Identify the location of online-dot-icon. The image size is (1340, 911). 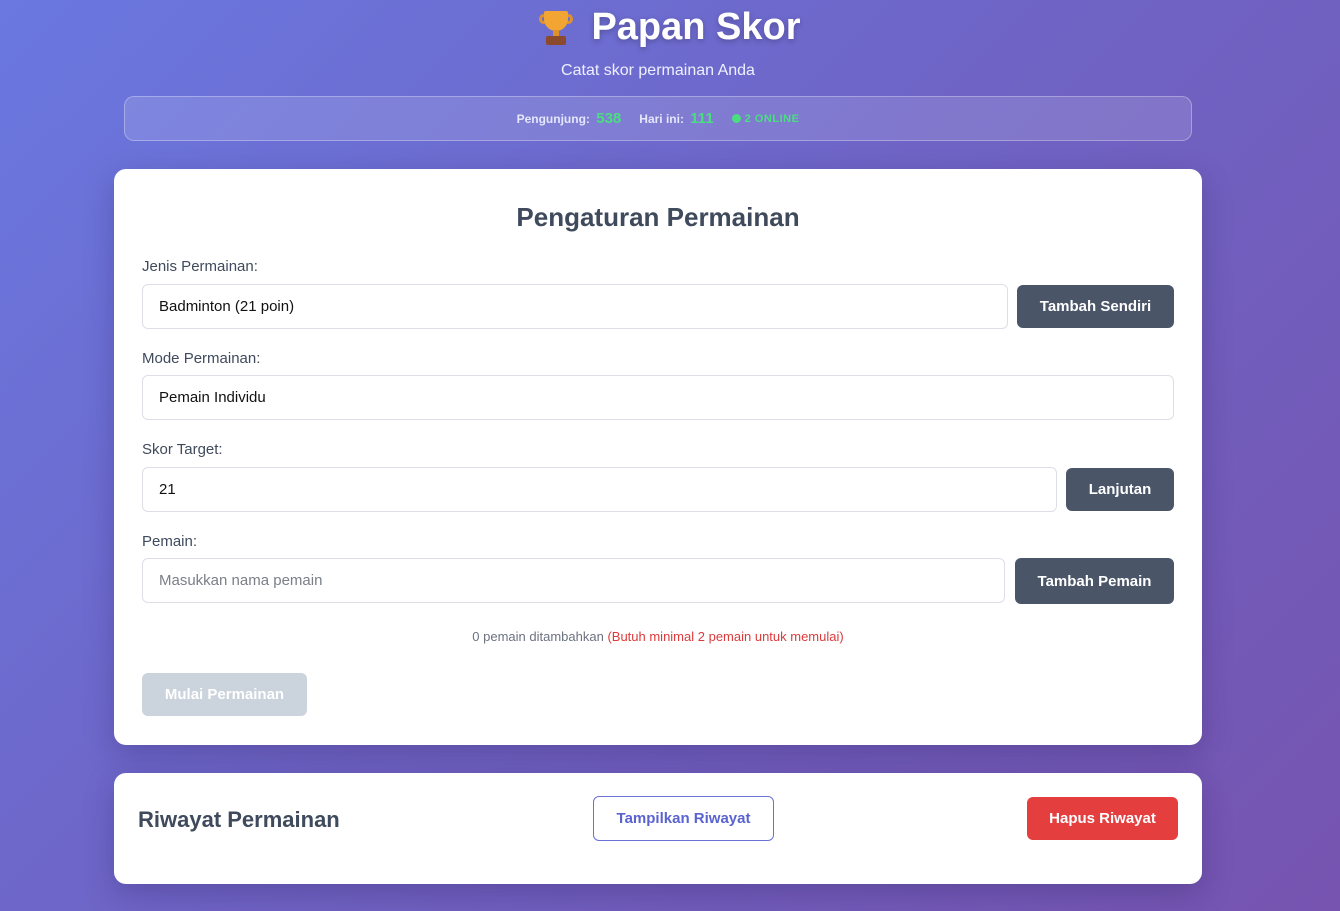
(736, 118).